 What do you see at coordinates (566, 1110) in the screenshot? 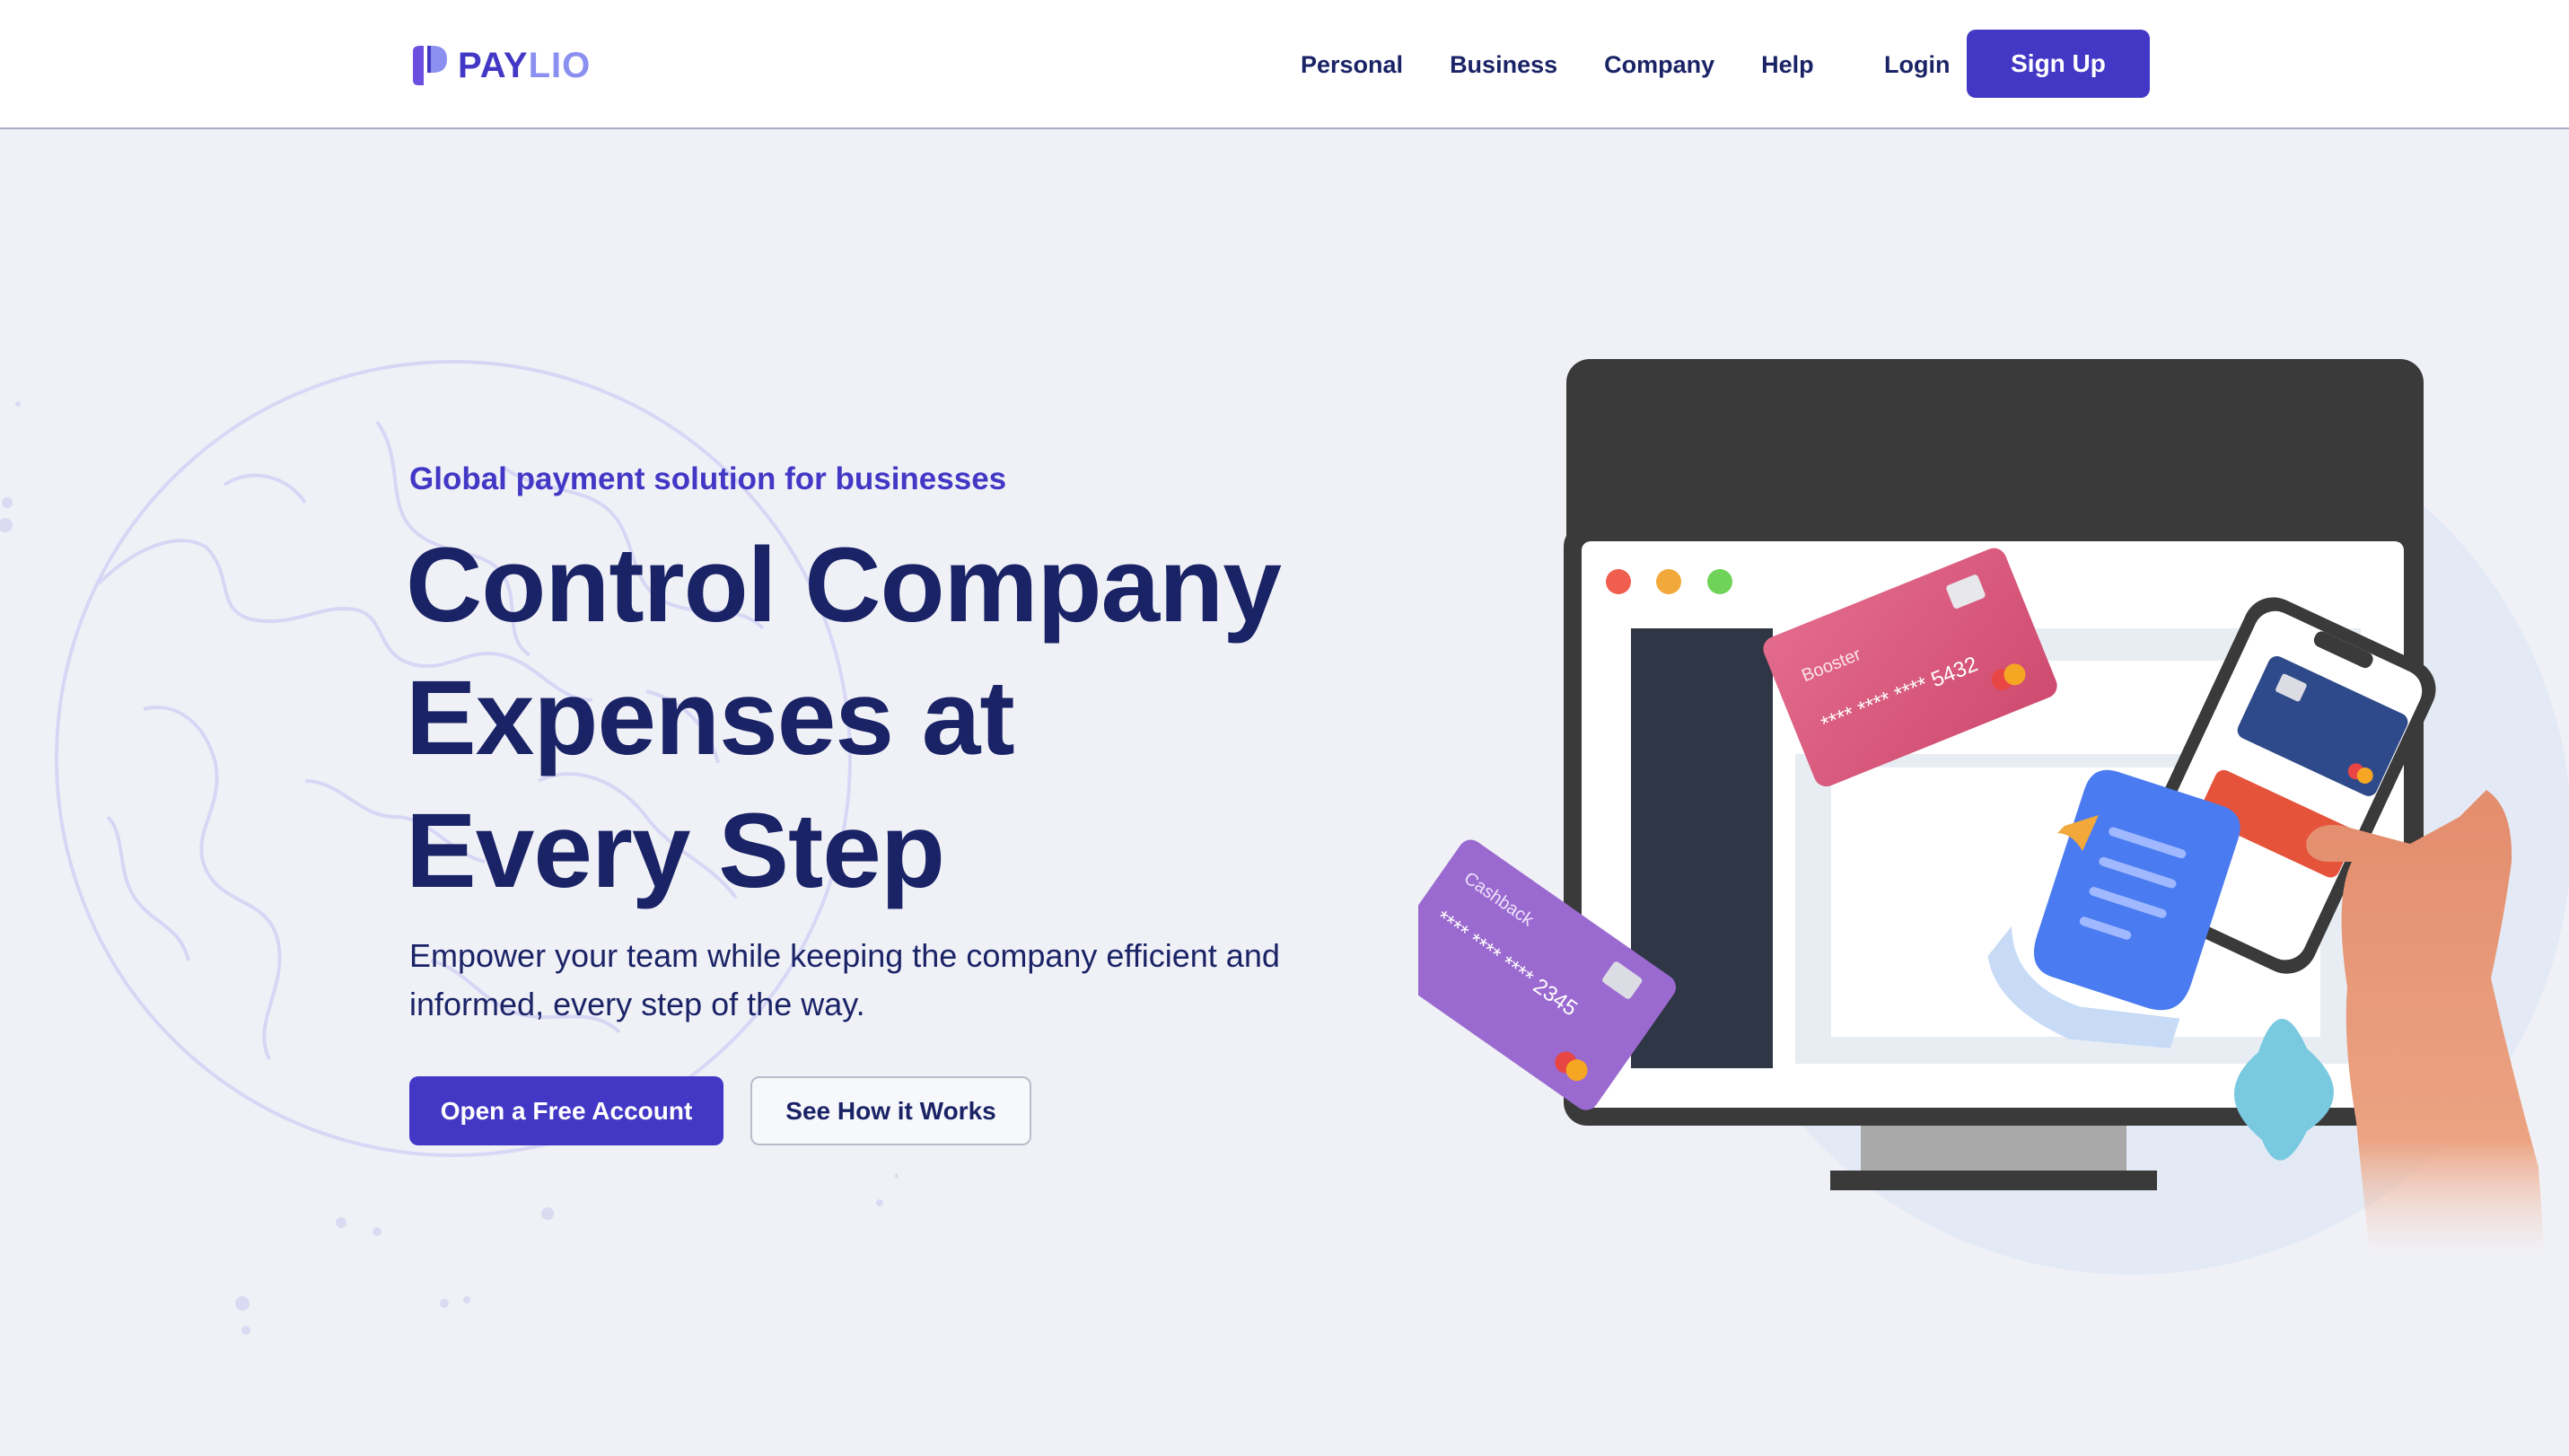
I see `open-account-button: Open a Free Account` at bounding box center [566, 1110].